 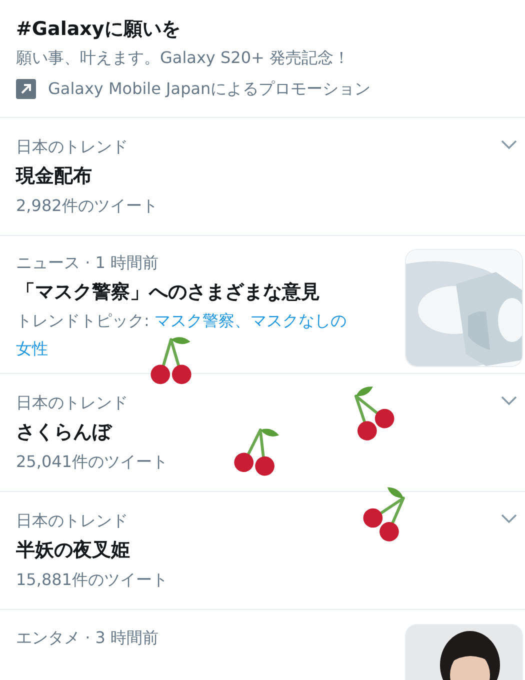 What do you see at coordinates (88, 638) in the screenshot?
I see `news-meta: エンタメ · 3 時間前` at bounding box center [88, 638].